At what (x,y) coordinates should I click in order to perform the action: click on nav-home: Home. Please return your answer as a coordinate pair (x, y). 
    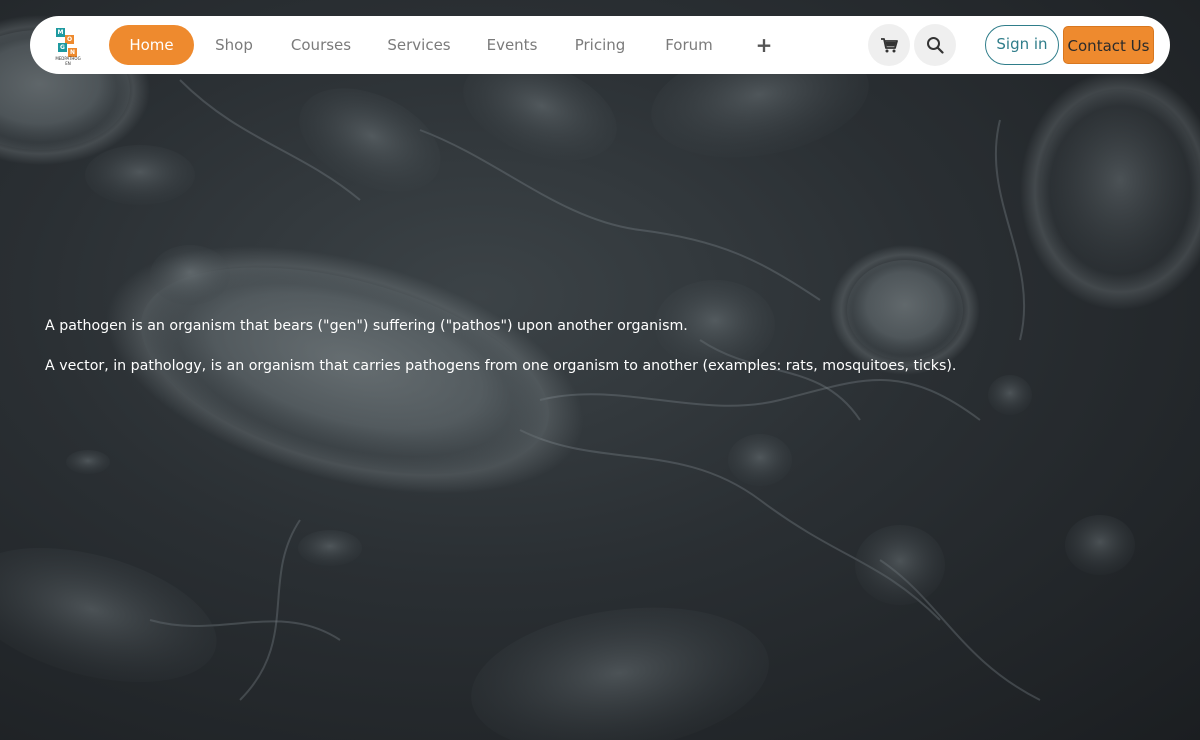
    Looking at the image, I should click on (151, 45).